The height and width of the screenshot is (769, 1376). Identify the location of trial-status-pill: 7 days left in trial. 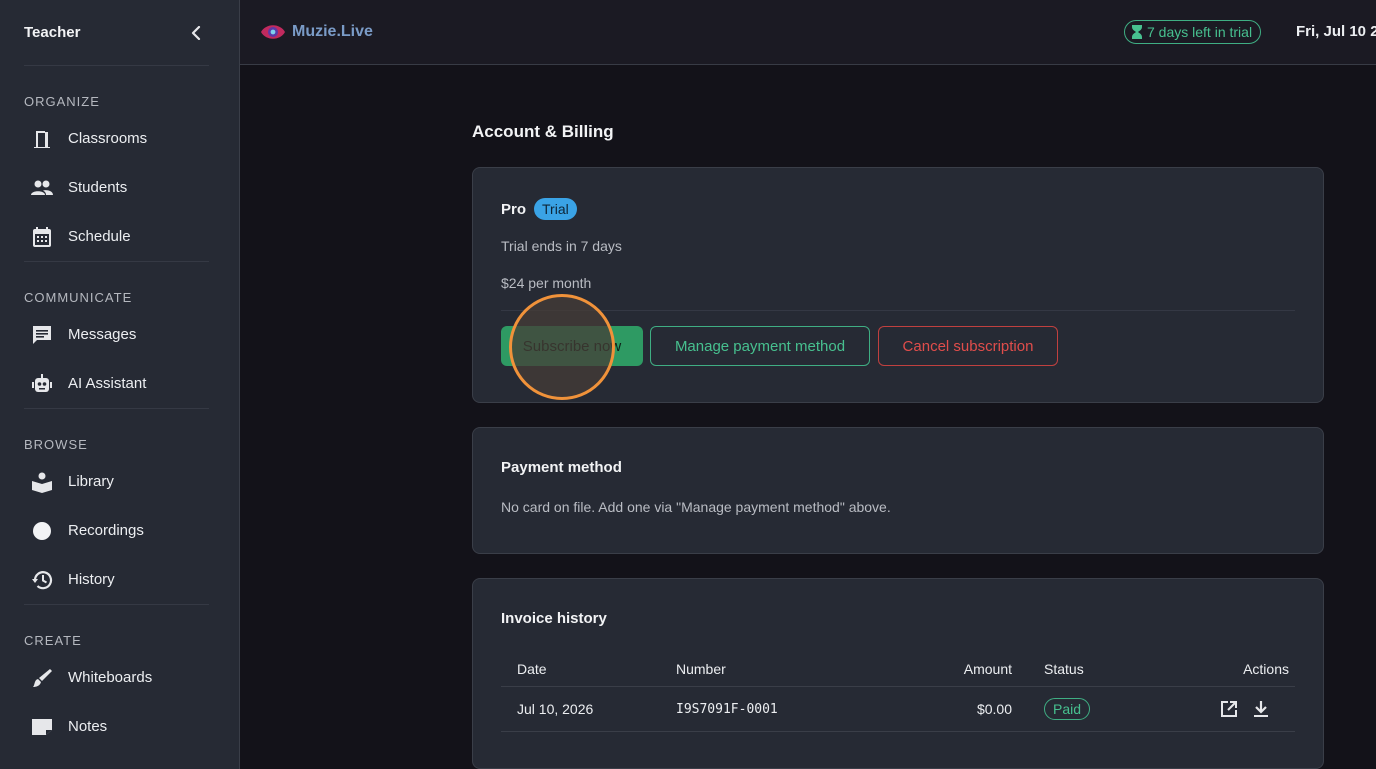
(1193, 32).